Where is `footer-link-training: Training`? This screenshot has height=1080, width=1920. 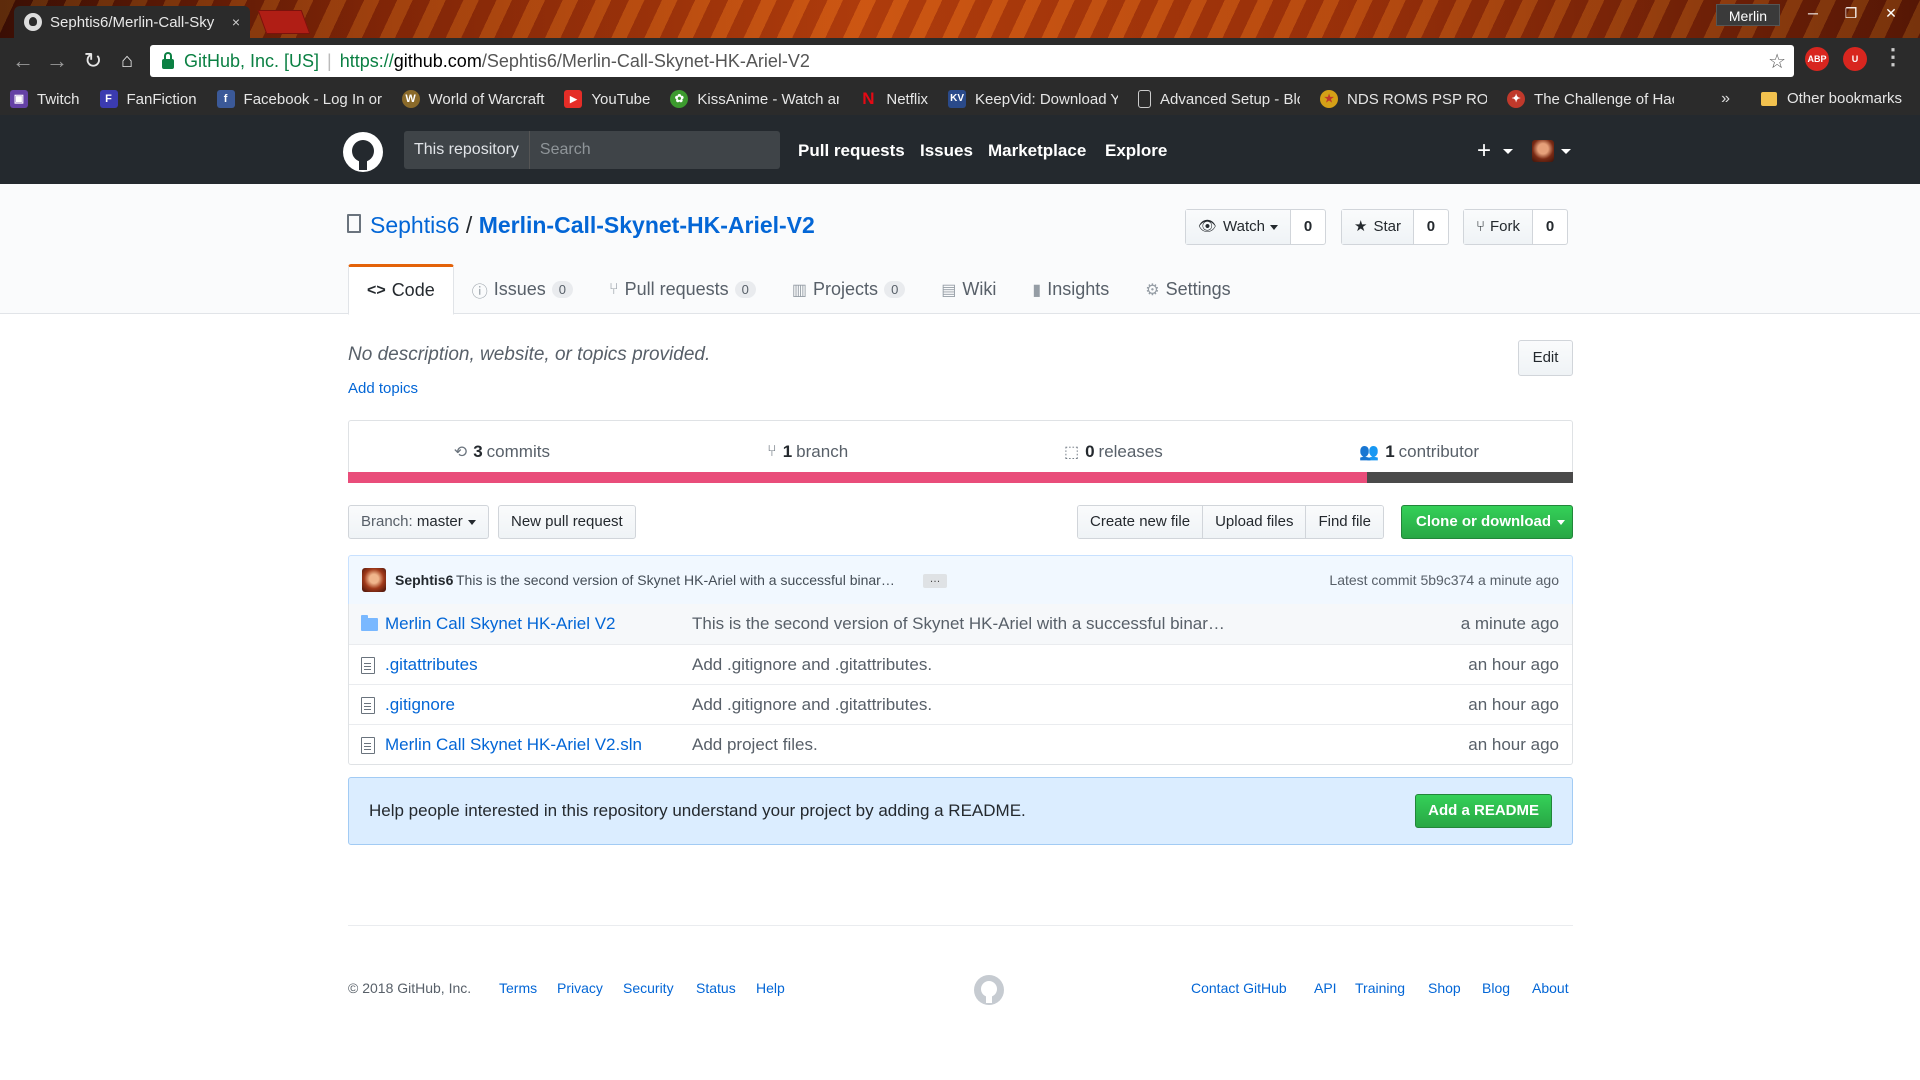 footer-link-training: Training is located at coordinates (1380, 988).